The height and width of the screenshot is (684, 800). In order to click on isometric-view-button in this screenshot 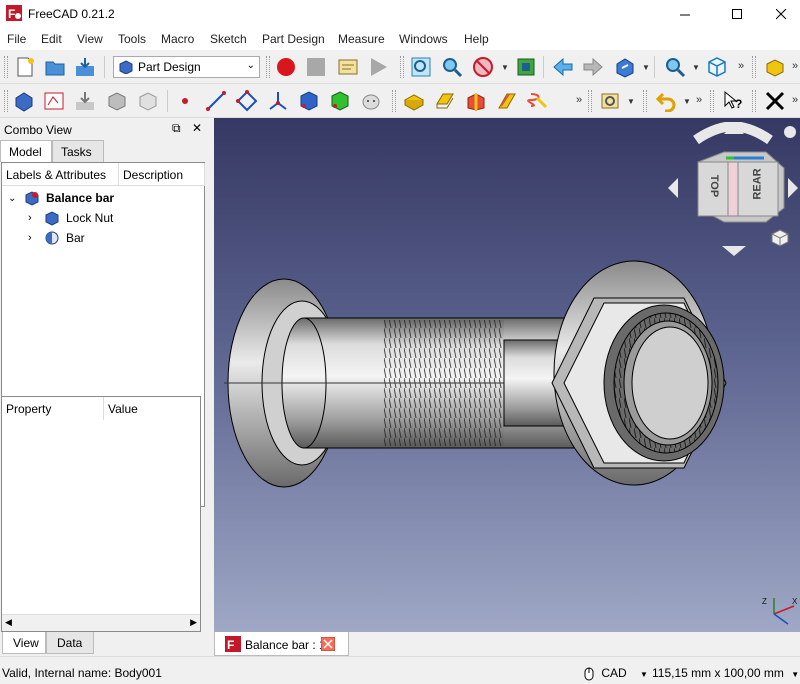, I will do `click(717, 67)`.